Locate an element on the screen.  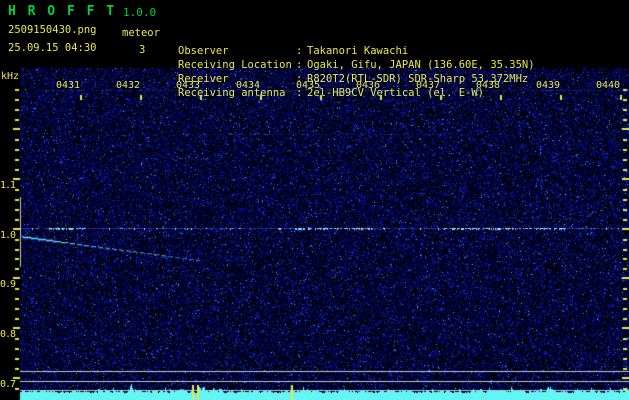
time-tick-label: 0438 is located at coordinates (488, 85).